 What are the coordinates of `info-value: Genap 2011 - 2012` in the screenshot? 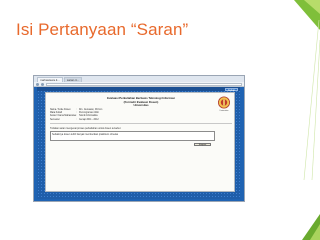 It's located at (89, 119).